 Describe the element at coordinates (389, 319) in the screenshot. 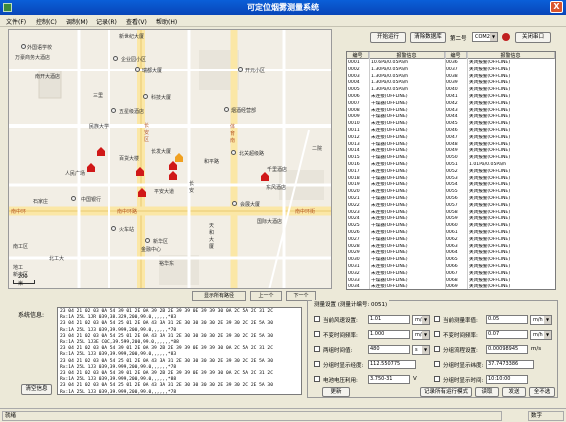

I see `param-input: 1.01` at that location.